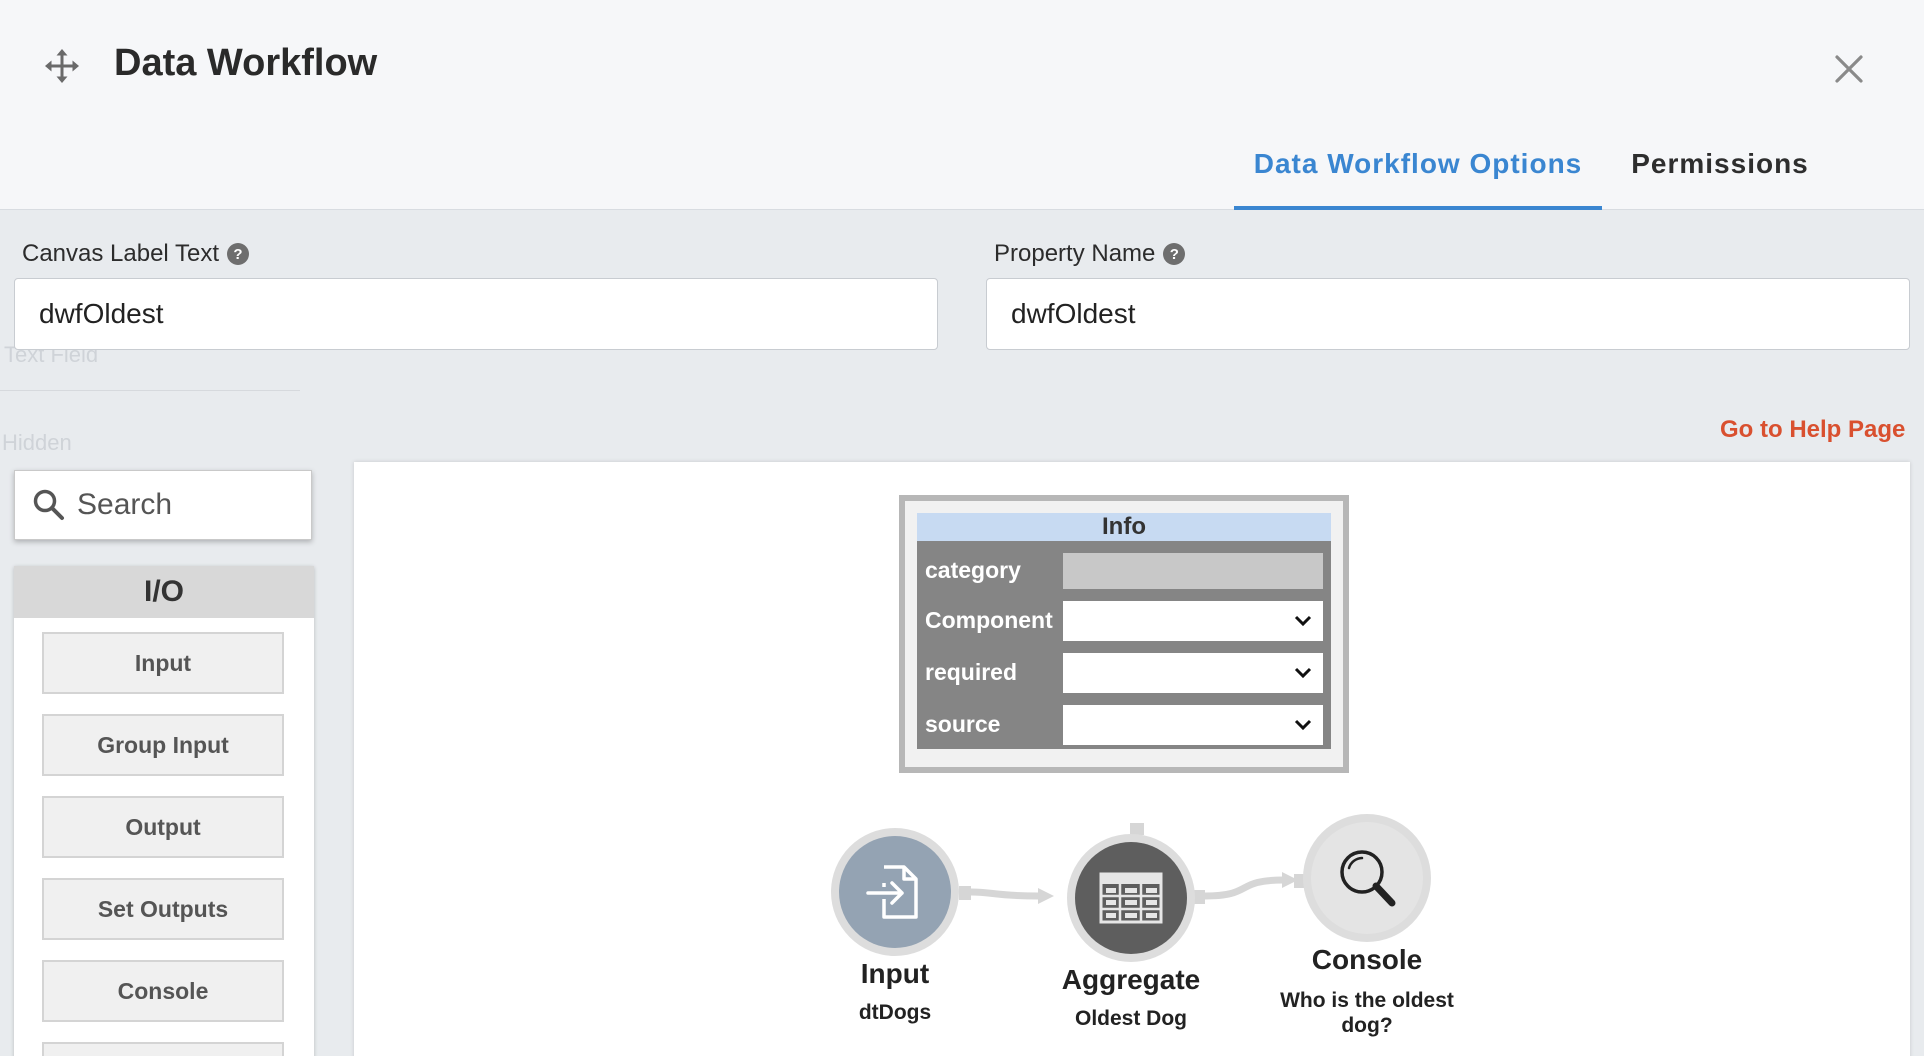  I want to click on node-title: Input, so click(895, 973).